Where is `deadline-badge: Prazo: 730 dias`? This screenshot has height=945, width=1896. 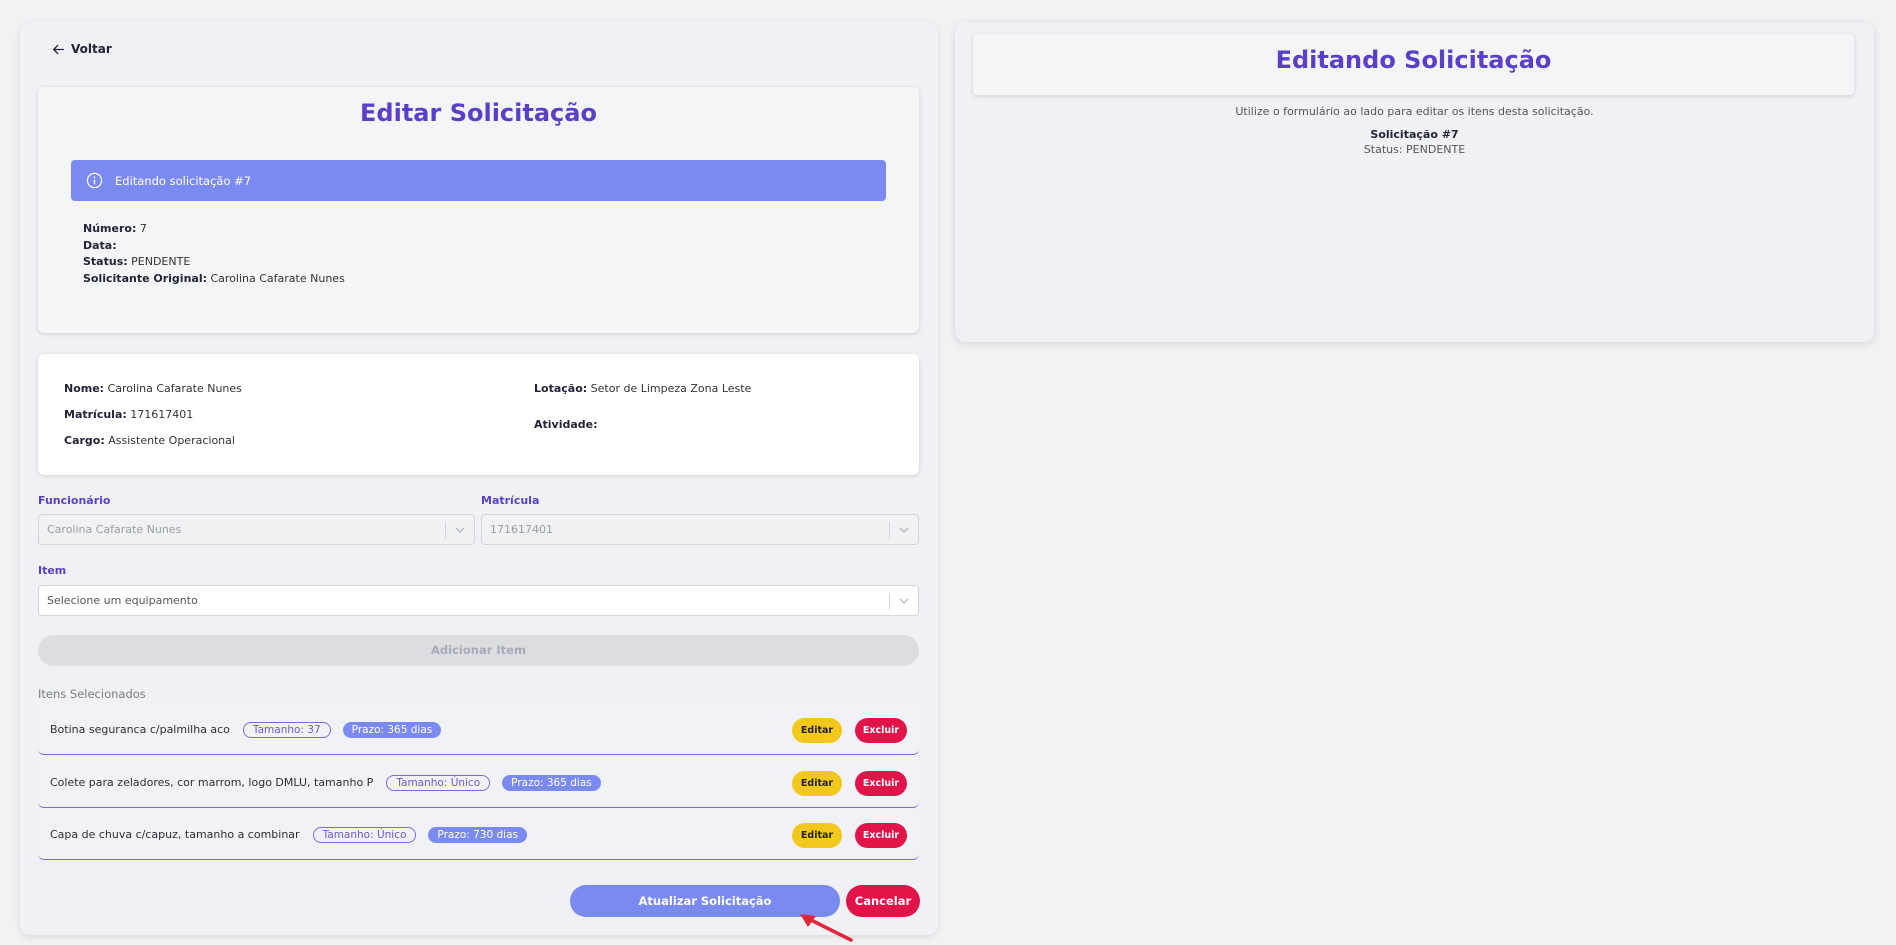
deadline-badge: Prazo: 730 dias is located at coordinates (477, 834).